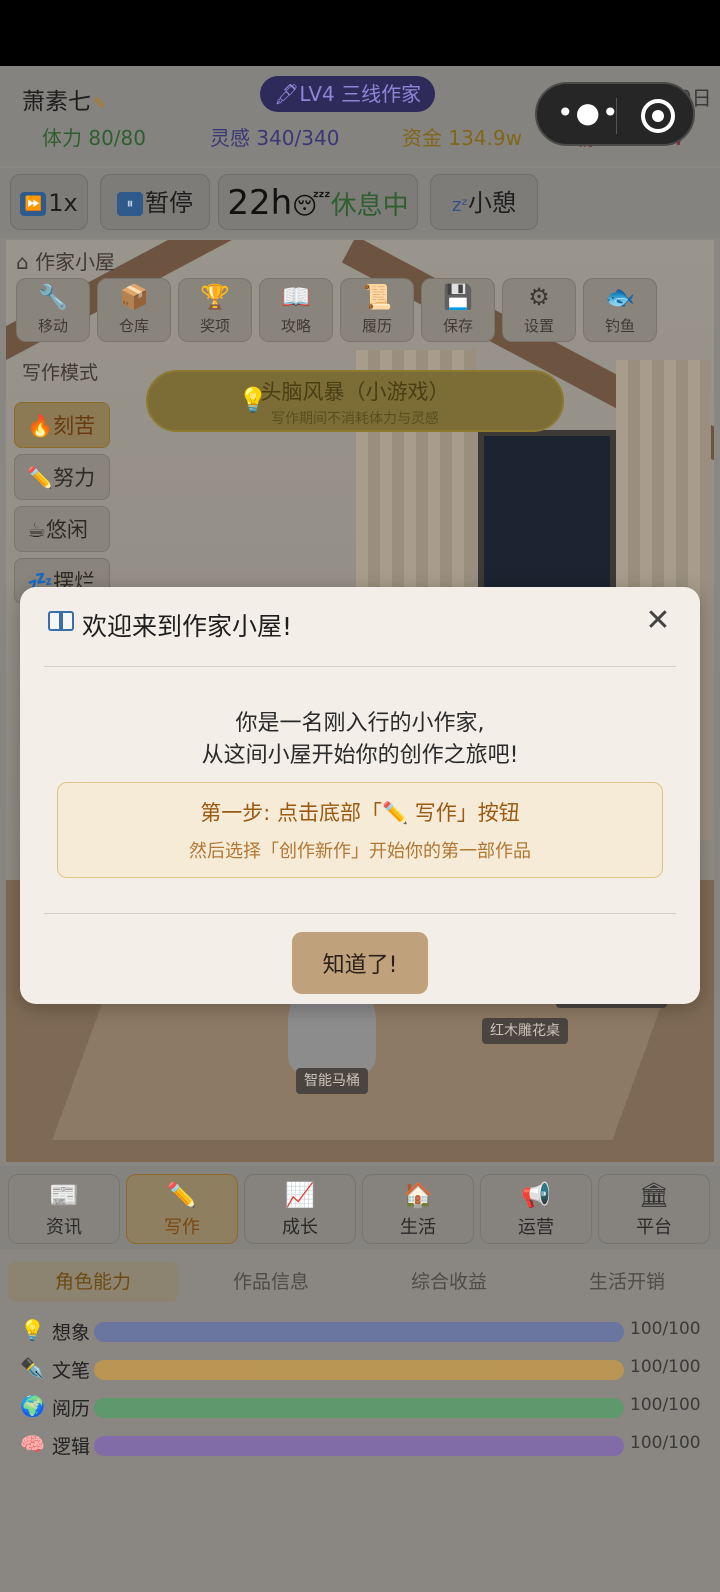  What do you see at coordinates (62, 477) in the screenshot?
I see `mode-effort: ✏️努力` at bounding box center [62, 477].